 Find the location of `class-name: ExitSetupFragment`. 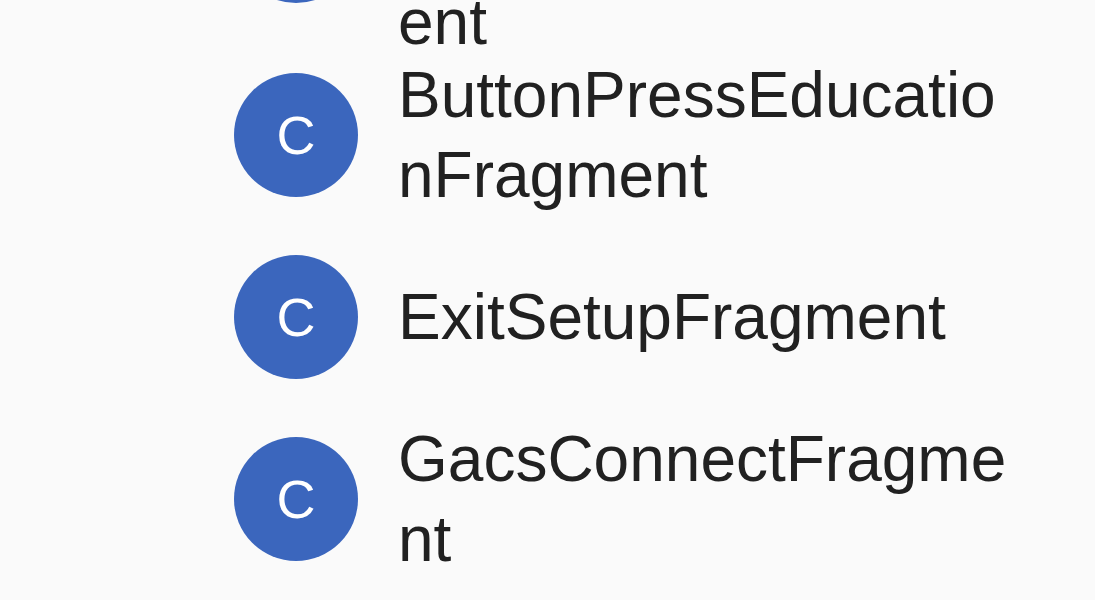

class-name: ExitSetupFragment is located at coordinates (672, 317).